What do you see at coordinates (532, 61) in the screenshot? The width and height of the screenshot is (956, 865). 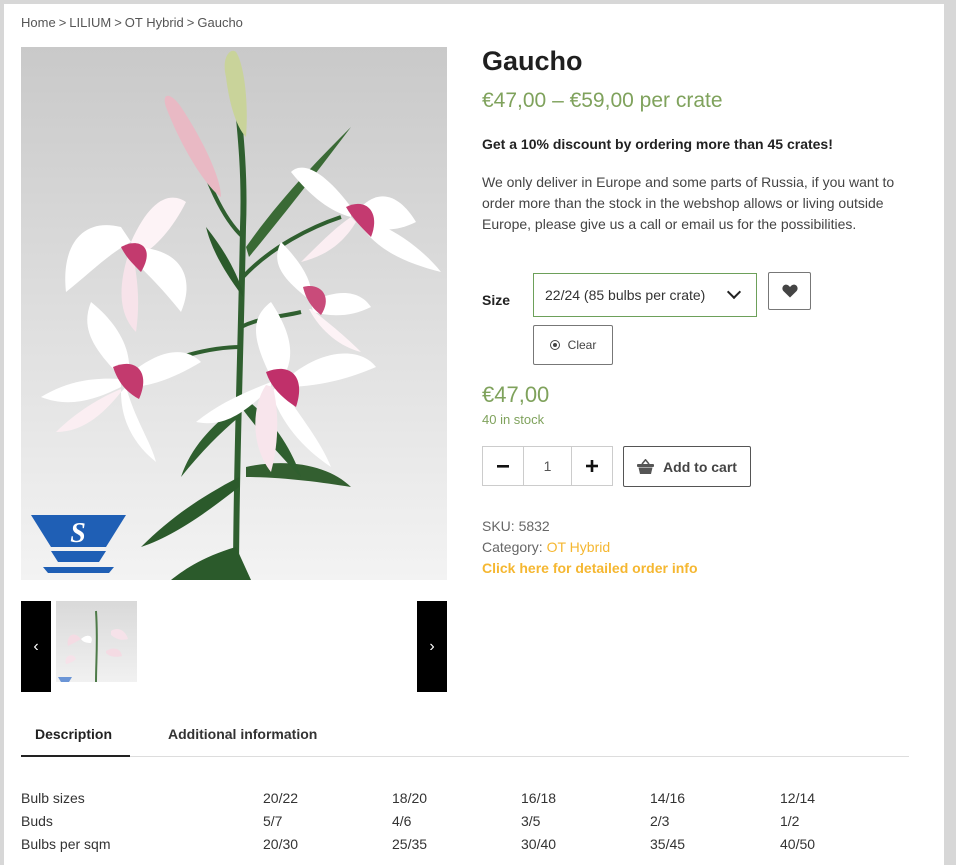 I see `product-title: Gaucho` at bounding box center [532, 61].